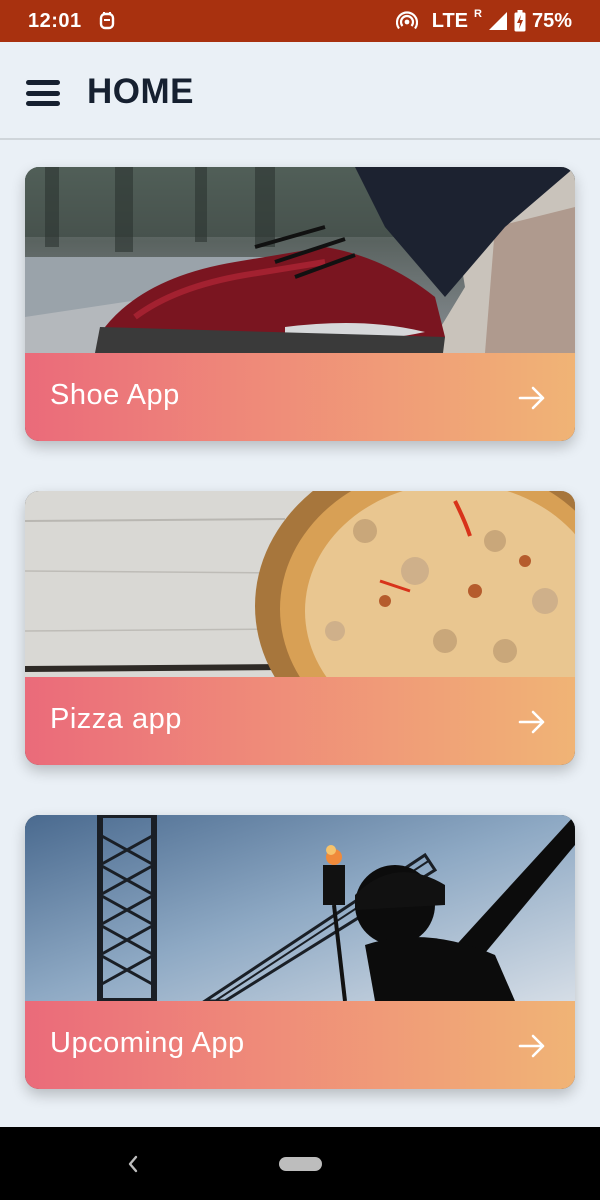 Image resolution: width=600 pixels, height=1200 pixels. Describe the element at coordinates (43, 93) in the screenshot. I see `hamburger-menu-icon` at that location.